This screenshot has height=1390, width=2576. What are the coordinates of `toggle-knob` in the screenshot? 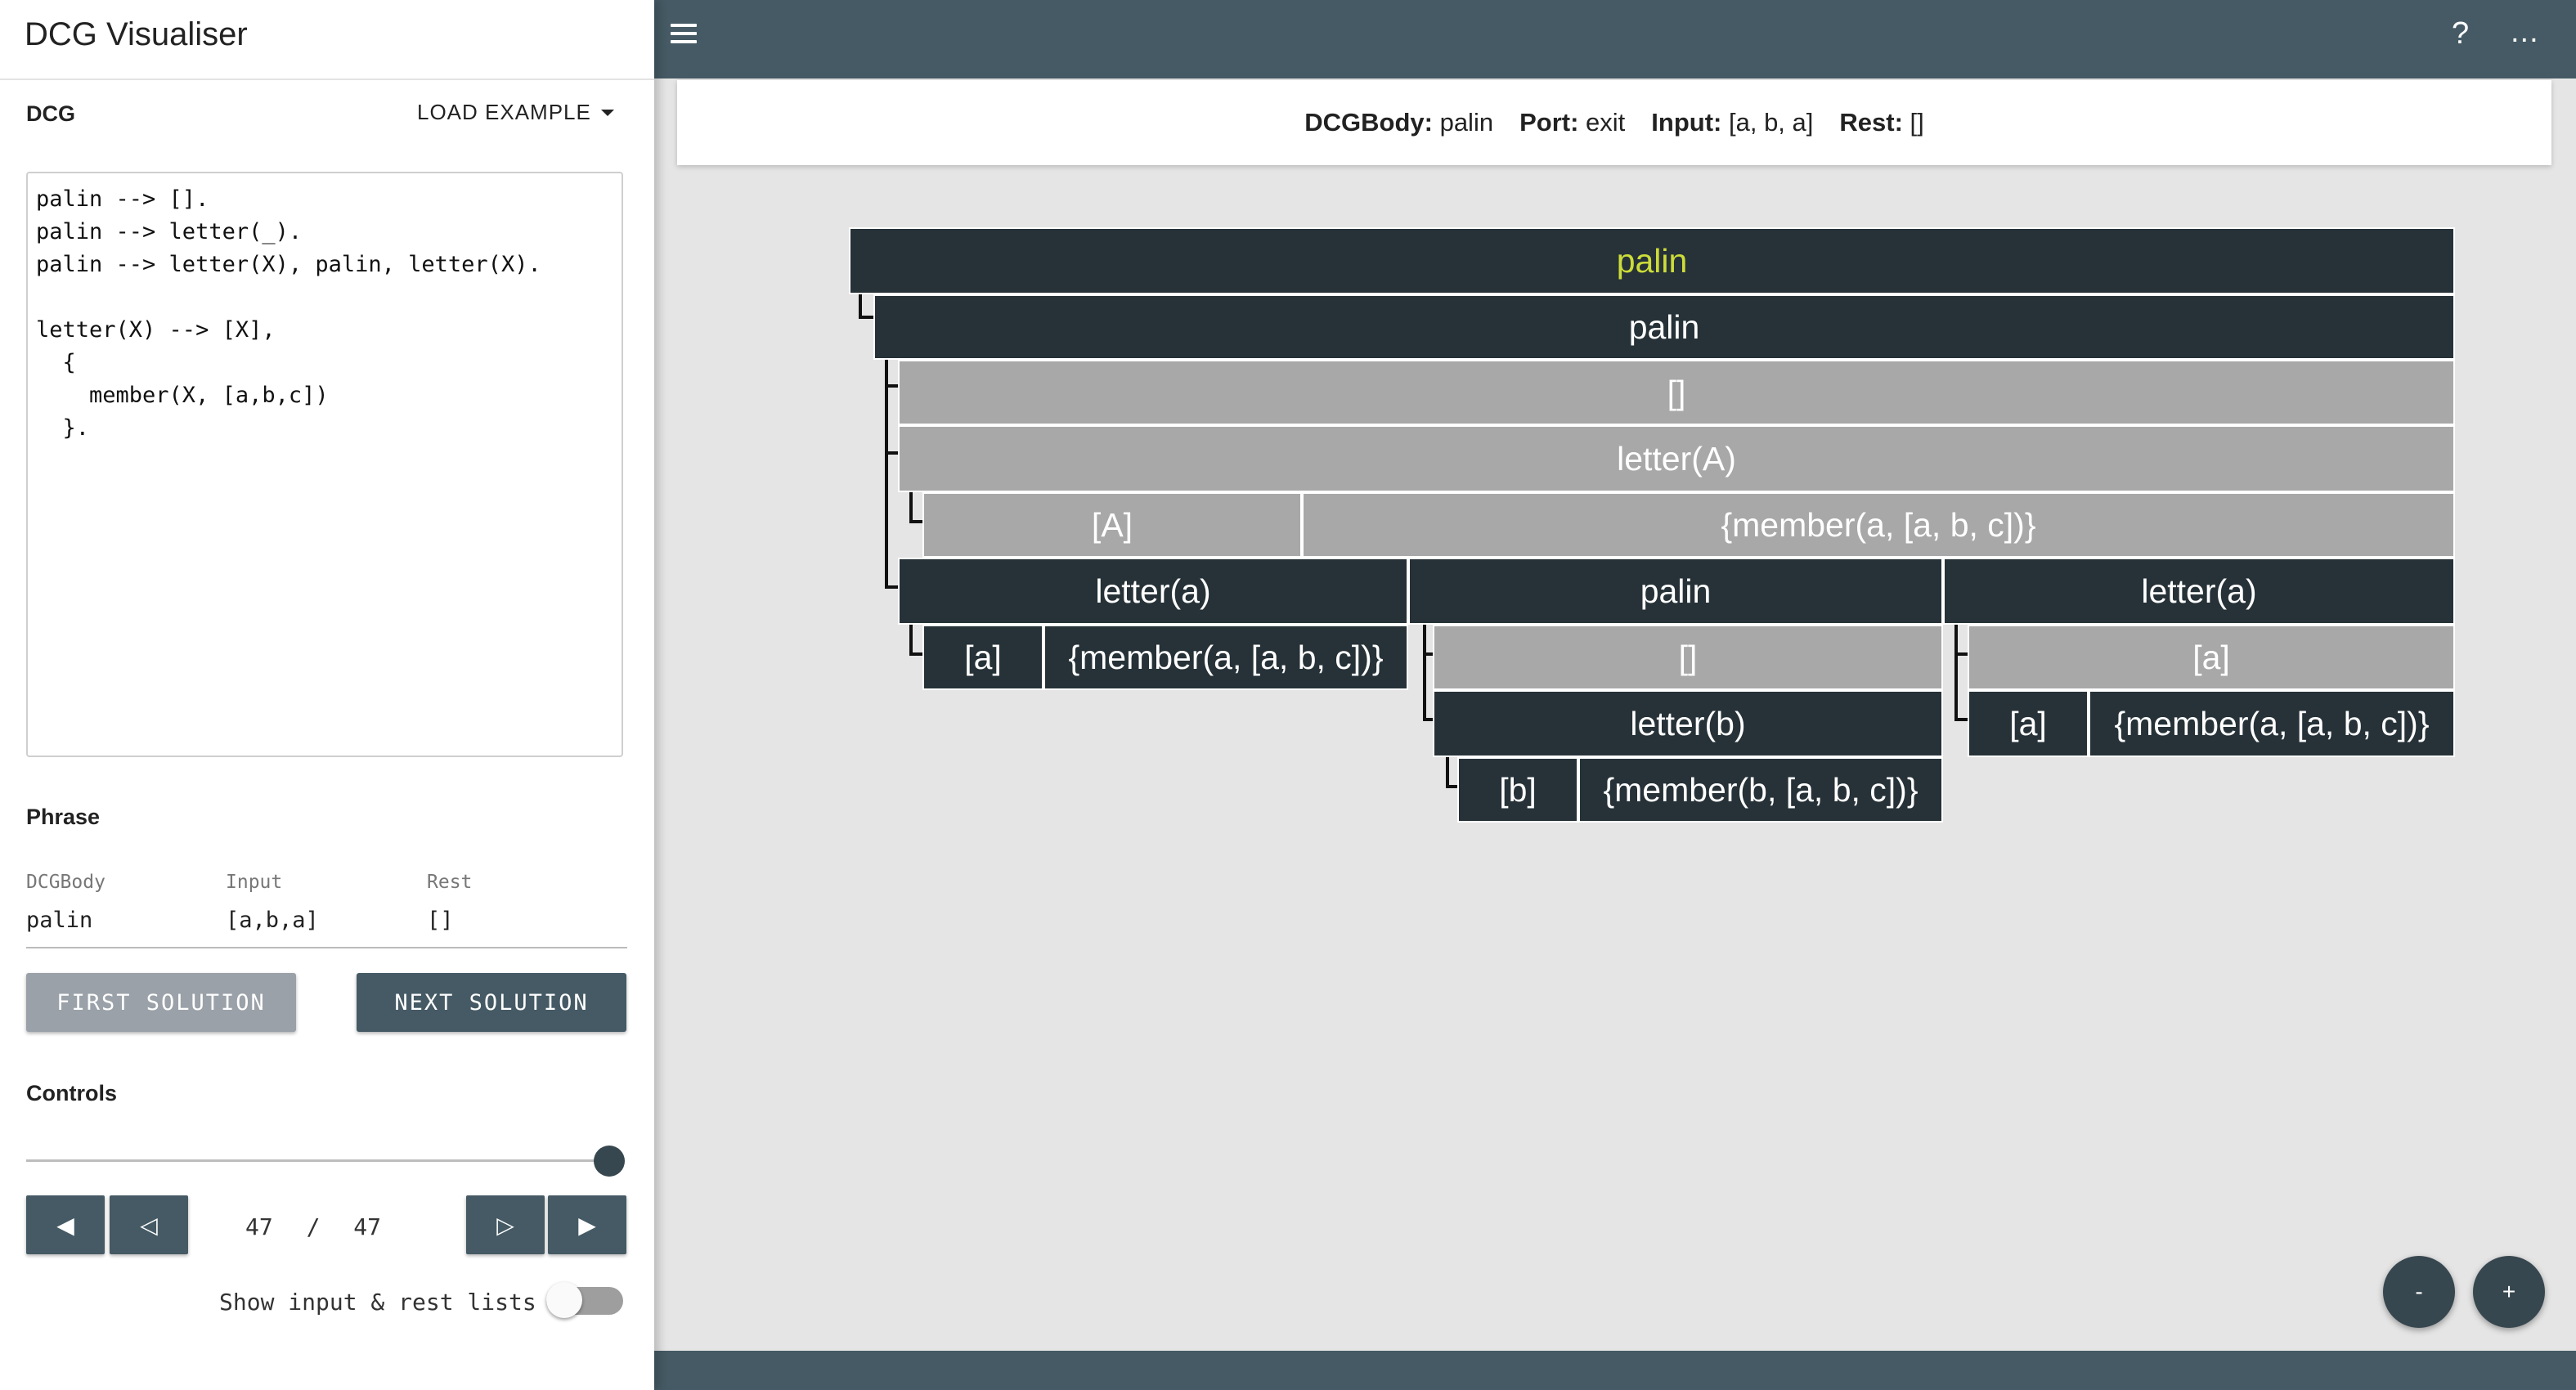 It's located at (564, 1300).